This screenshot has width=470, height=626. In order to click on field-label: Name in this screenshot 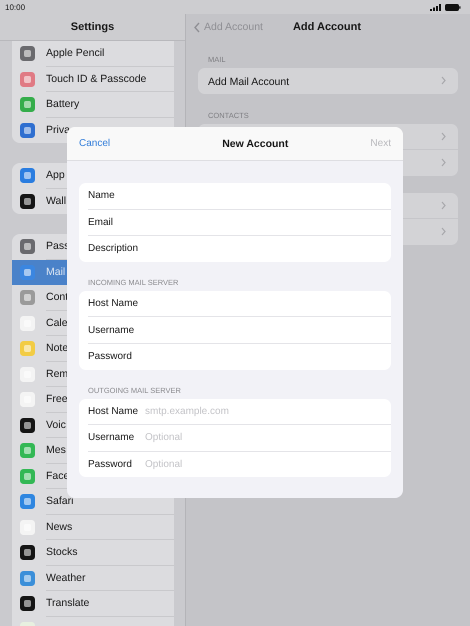, I will do `click(102, 196)`.